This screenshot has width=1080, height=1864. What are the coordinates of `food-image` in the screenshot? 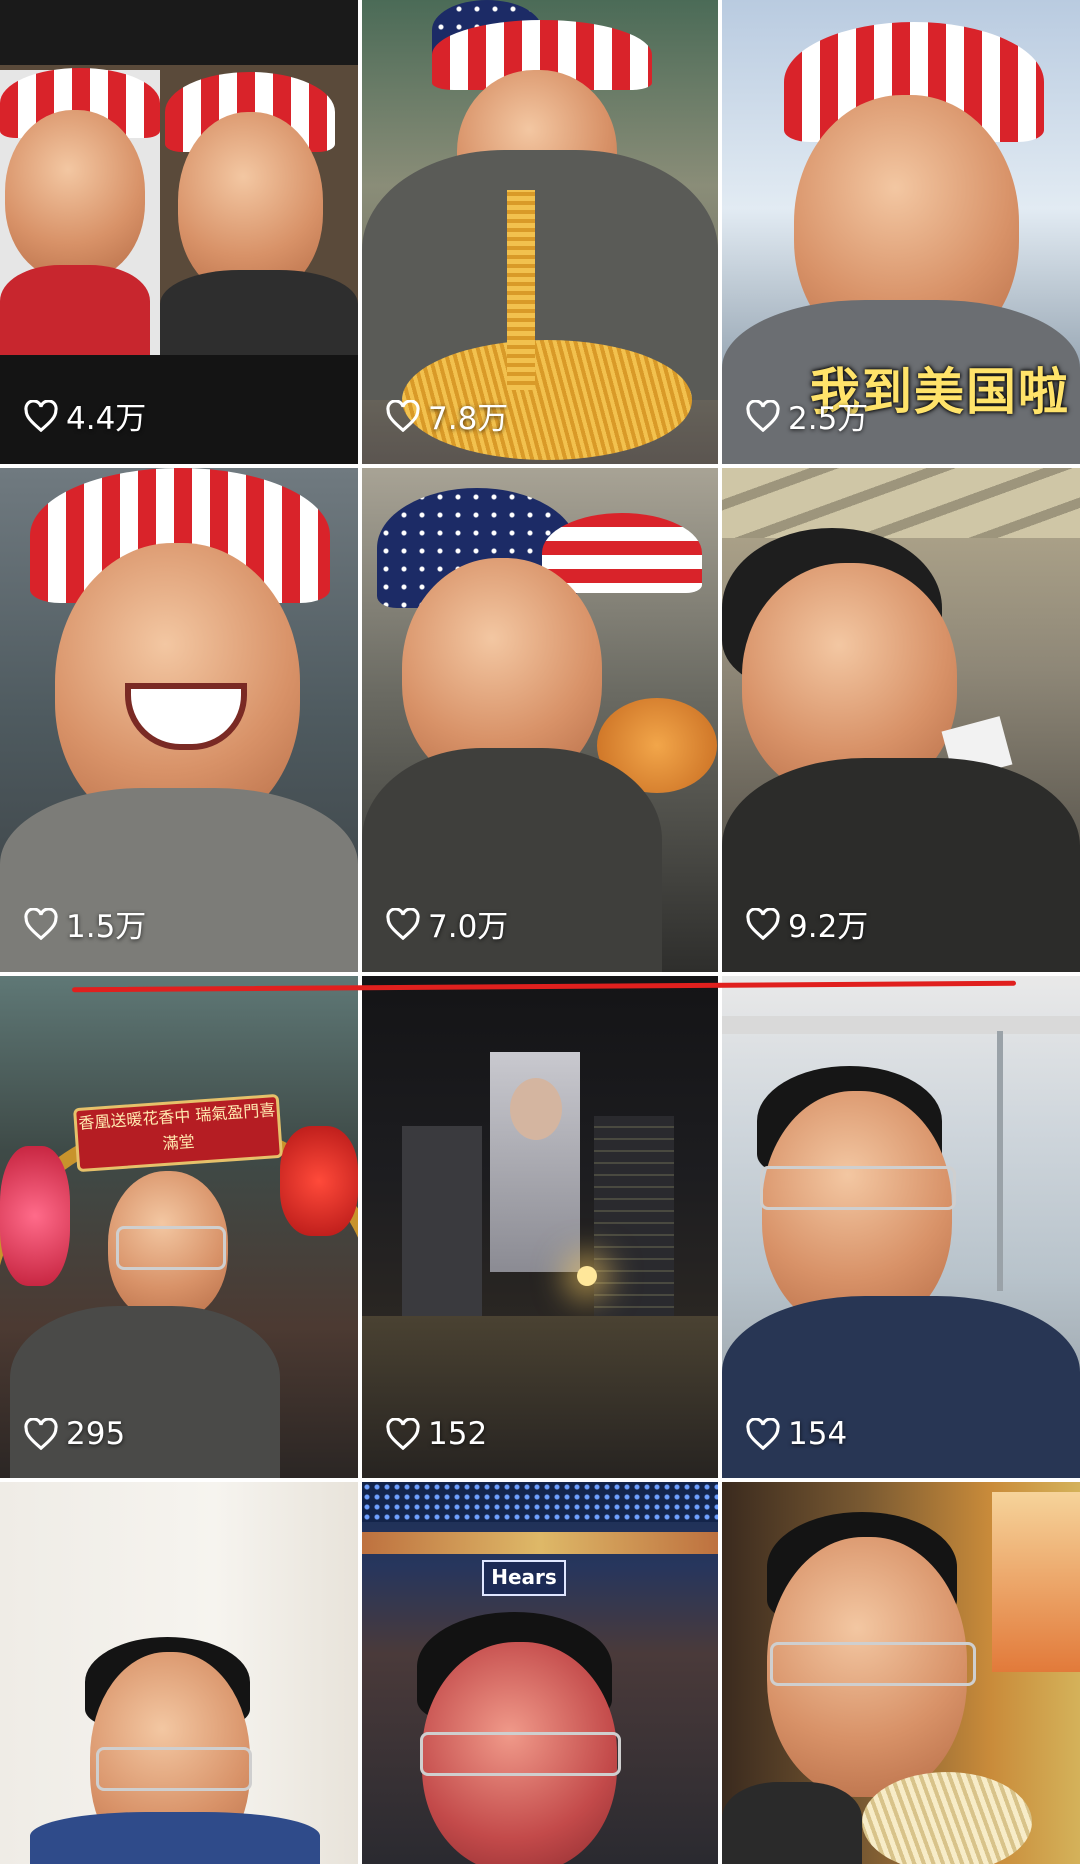 It's located at (947, 1818).